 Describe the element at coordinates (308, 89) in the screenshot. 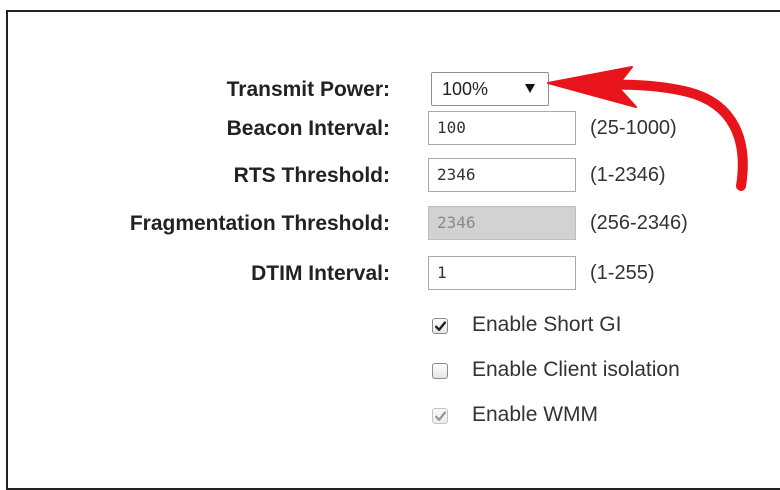

I see `transmit-power-label: Transmit Power:` at that location.